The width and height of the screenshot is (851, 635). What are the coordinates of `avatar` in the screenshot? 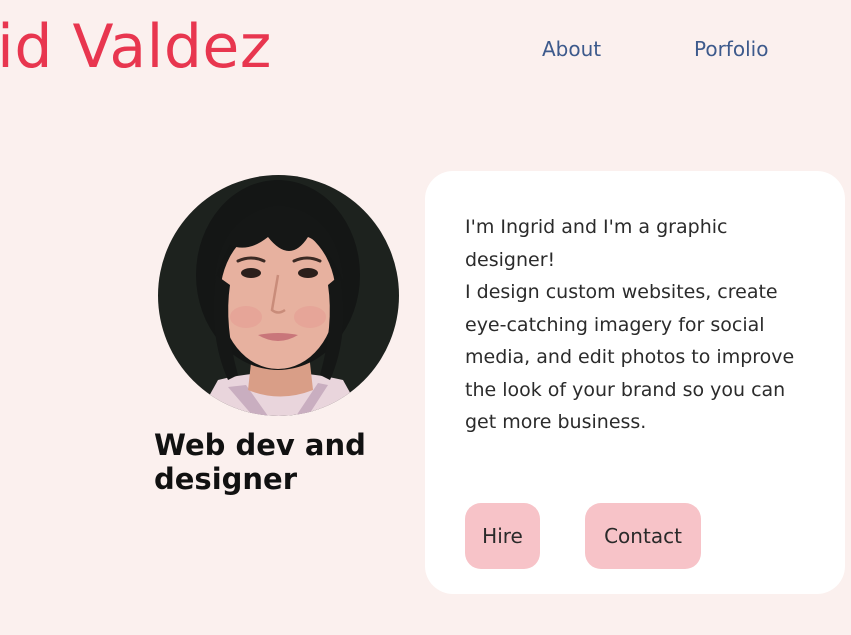 It's located at (278, 295).